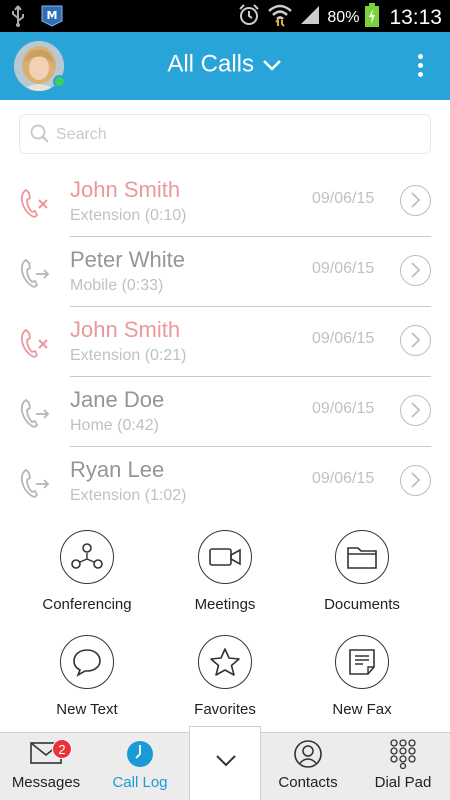  What do you see at coordinates (128, 495) in the screenshot?
I see `call-detail: Extension (1:02)` at bounding box center [128, 495].